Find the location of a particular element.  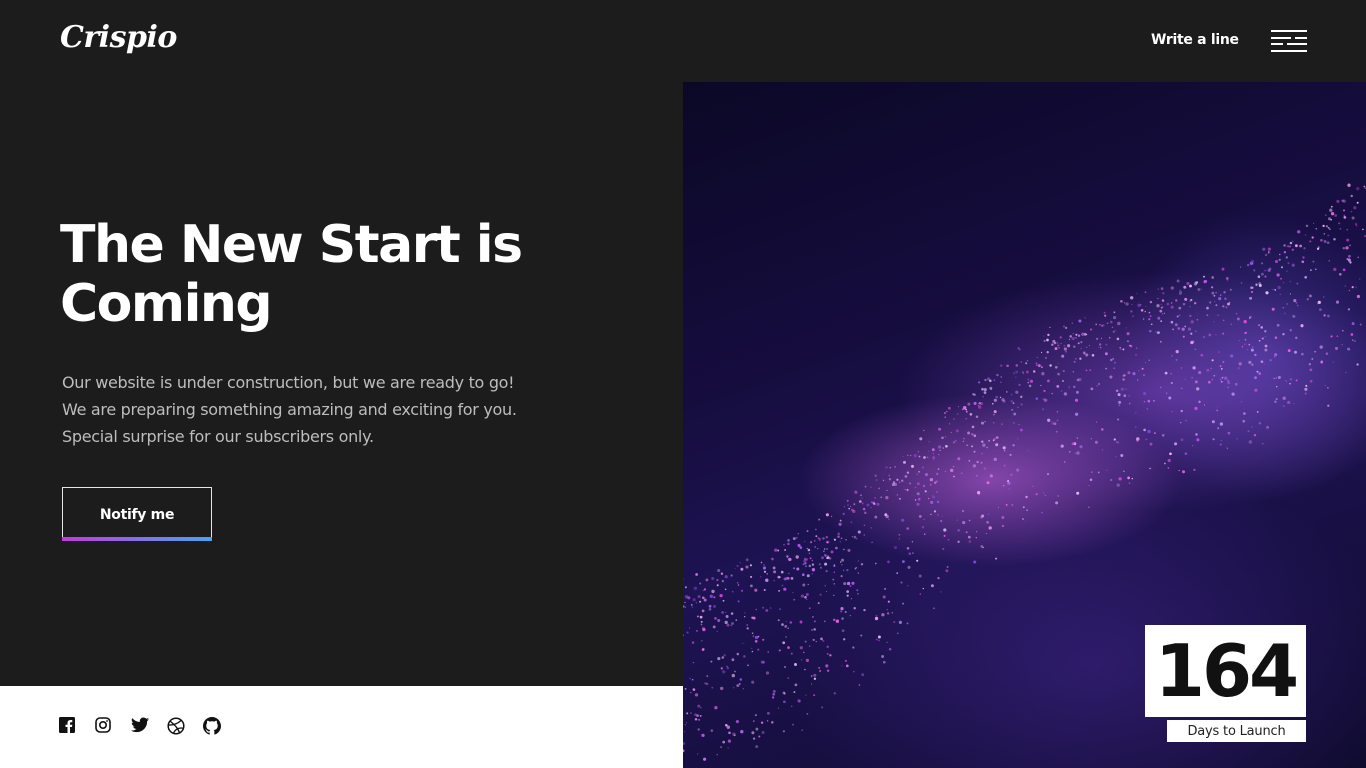

hamburger-menu-icon is located at coordinates (1289, 41).